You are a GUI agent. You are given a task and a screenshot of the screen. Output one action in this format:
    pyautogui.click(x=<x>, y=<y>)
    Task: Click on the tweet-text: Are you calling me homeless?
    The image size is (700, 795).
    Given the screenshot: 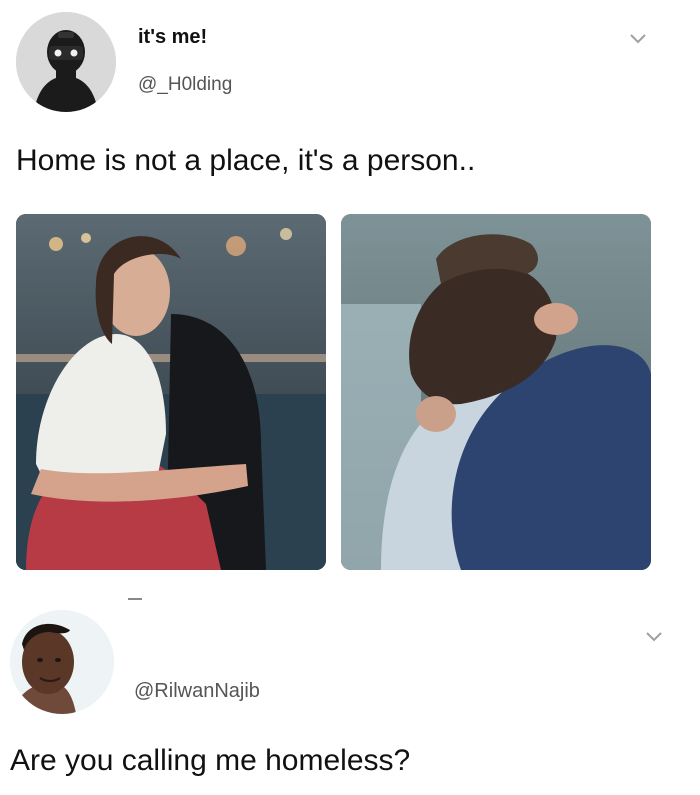 What is the action you would take?
    pyautogui.click(x=210, y=760)
    